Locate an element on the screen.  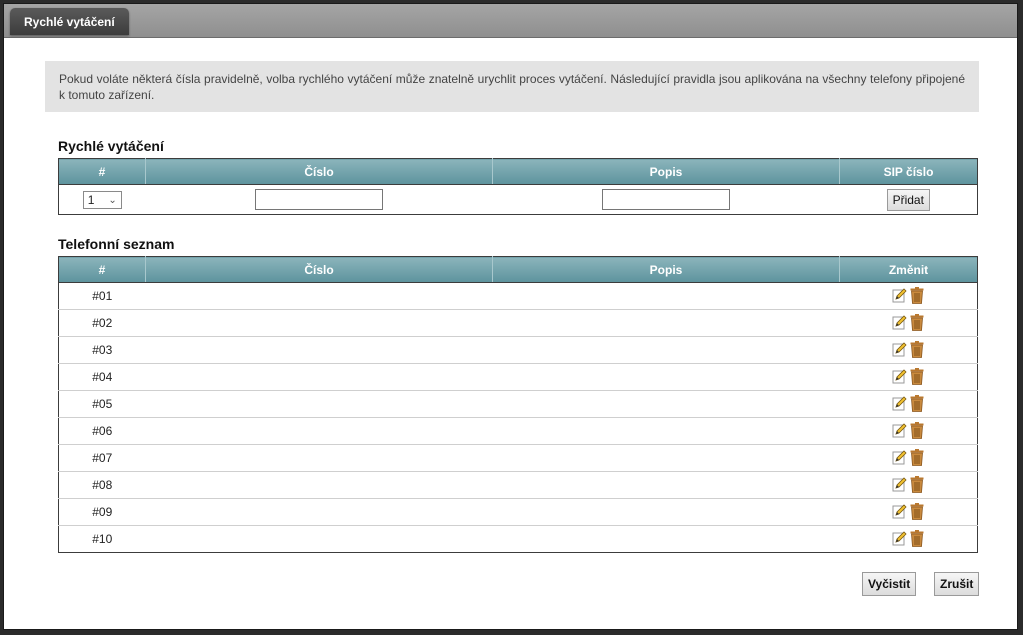
col-header-modify: Změnit is located at coordinates (908, 269).